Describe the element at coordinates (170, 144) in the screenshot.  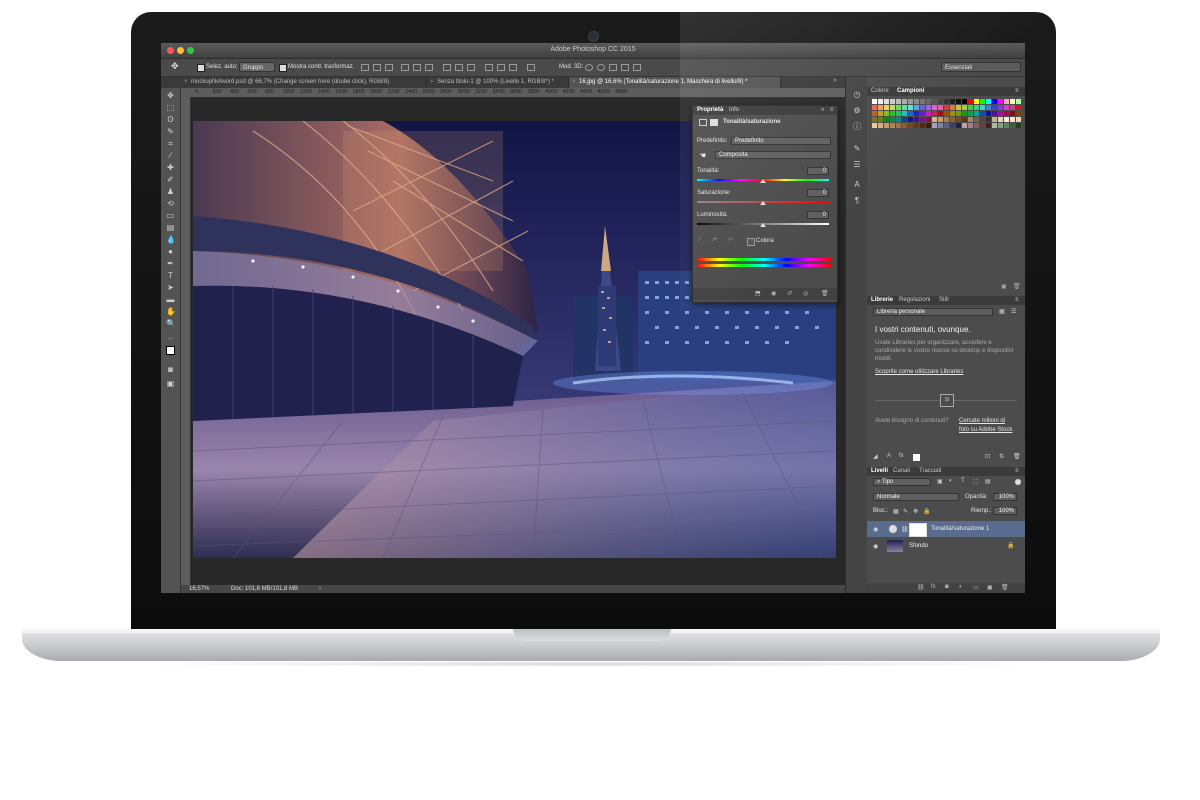
I see `crop-tool-icon: ⌗` at that location.